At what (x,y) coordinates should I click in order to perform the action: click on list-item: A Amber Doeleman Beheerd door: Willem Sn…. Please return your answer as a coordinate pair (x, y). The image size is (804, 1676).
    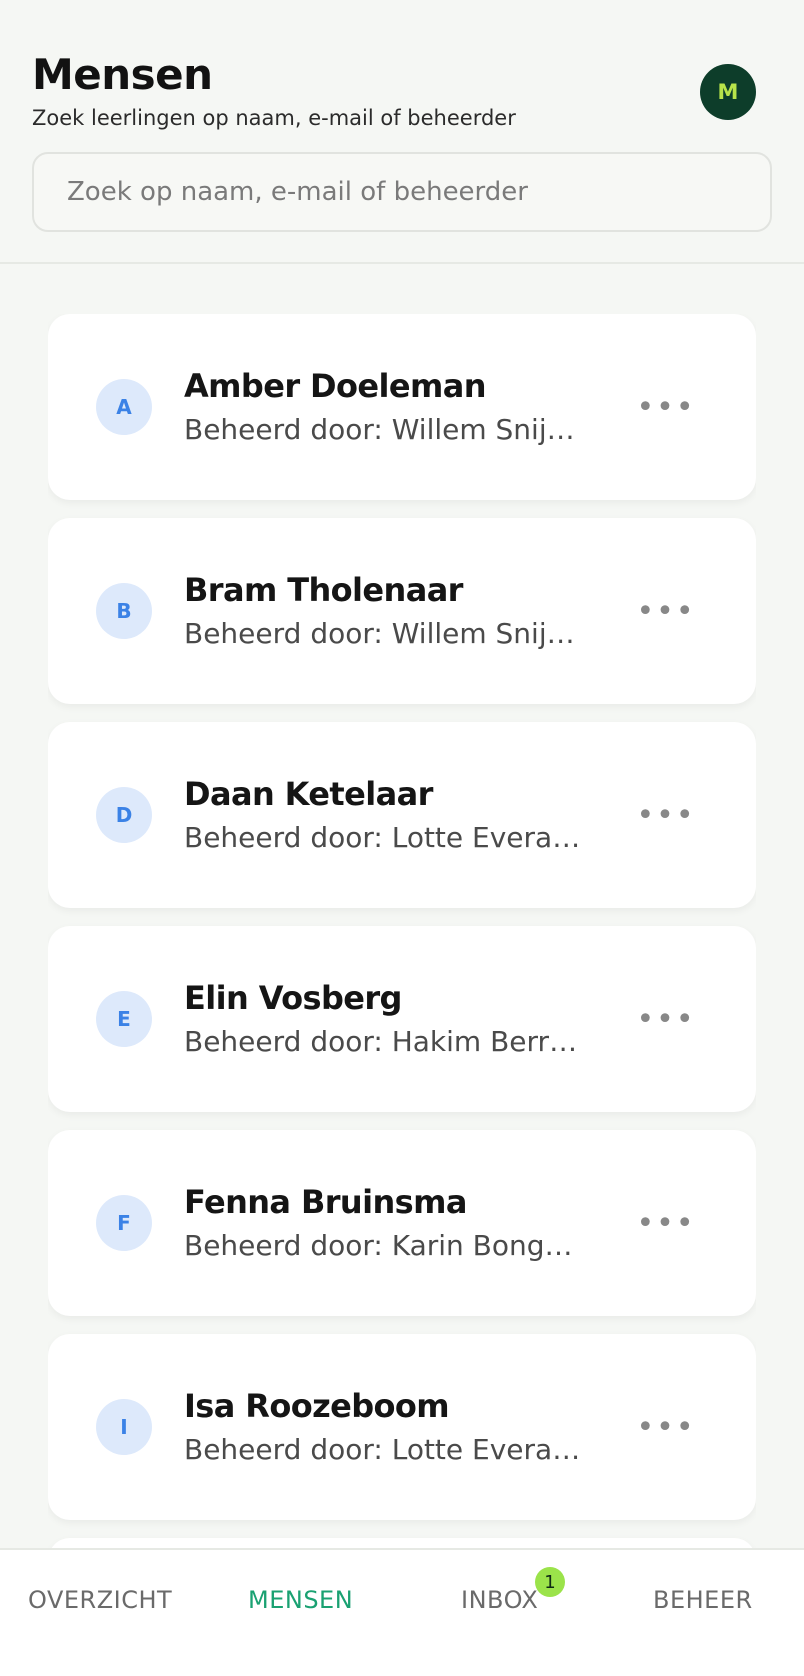
    Looking at the image, I should click on (402, 407).